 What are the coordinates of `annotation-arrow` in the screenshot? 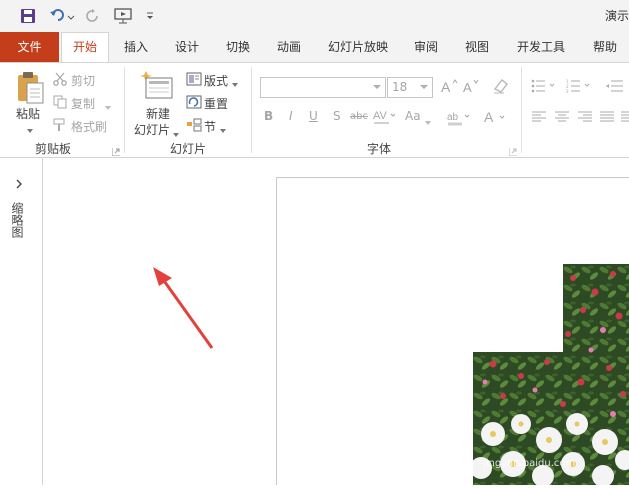 It's located at (185, 310).